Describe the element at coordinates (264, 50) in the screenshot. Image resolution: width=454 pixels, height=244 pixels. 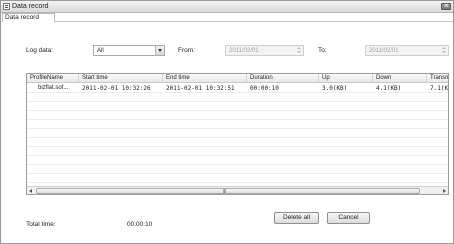
I see `from-date-field: 2011/02/01` at that location.